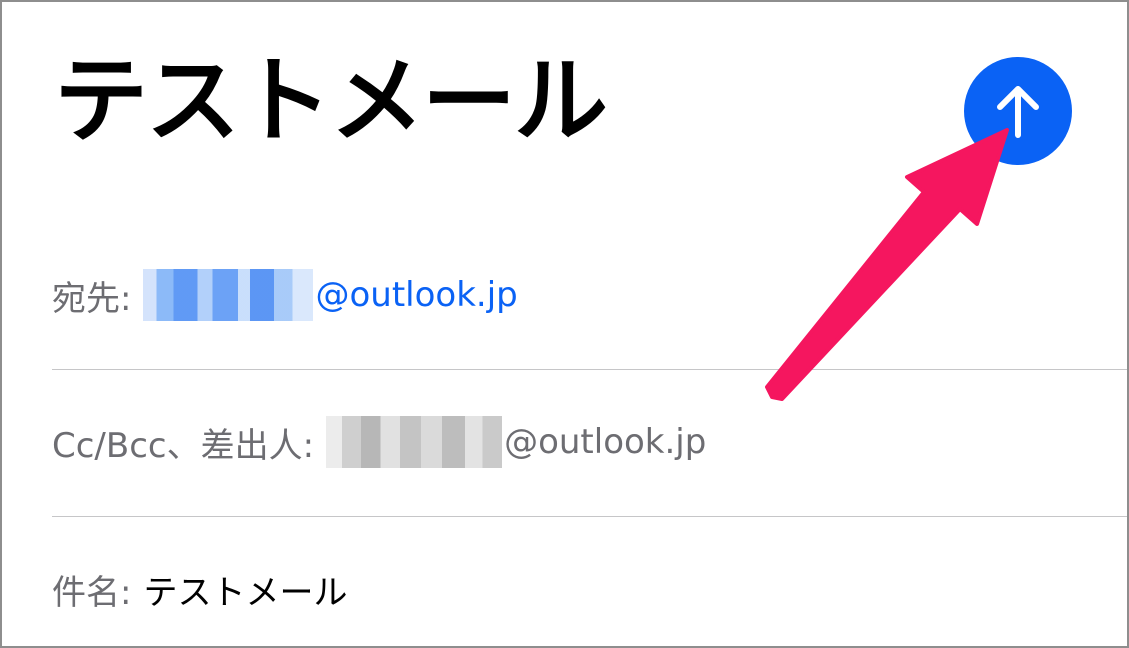  Describe the element at coordinates (228, 295) in the screenshot. I see `redacted-recipient-name` at that location.